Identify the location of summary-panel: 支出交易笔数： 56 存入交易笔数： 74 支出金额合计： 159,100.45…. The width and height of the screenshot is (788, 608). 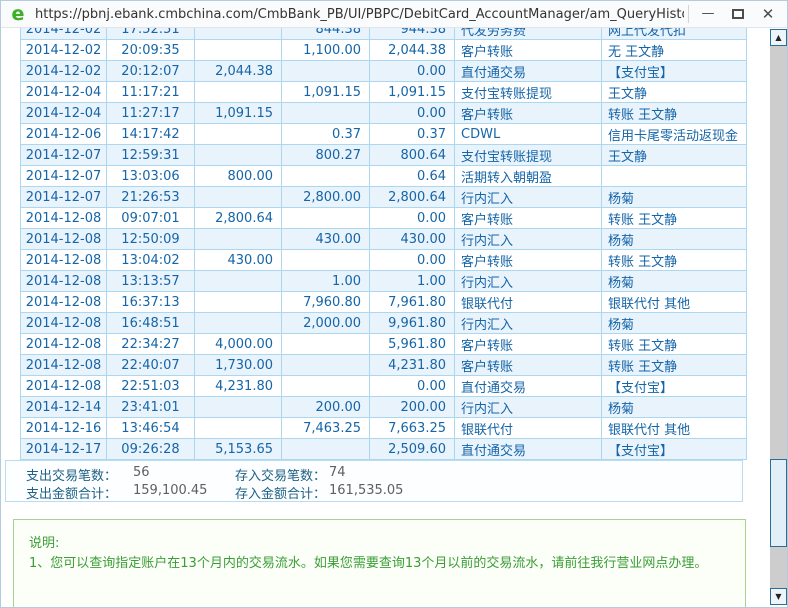
(374, 481).